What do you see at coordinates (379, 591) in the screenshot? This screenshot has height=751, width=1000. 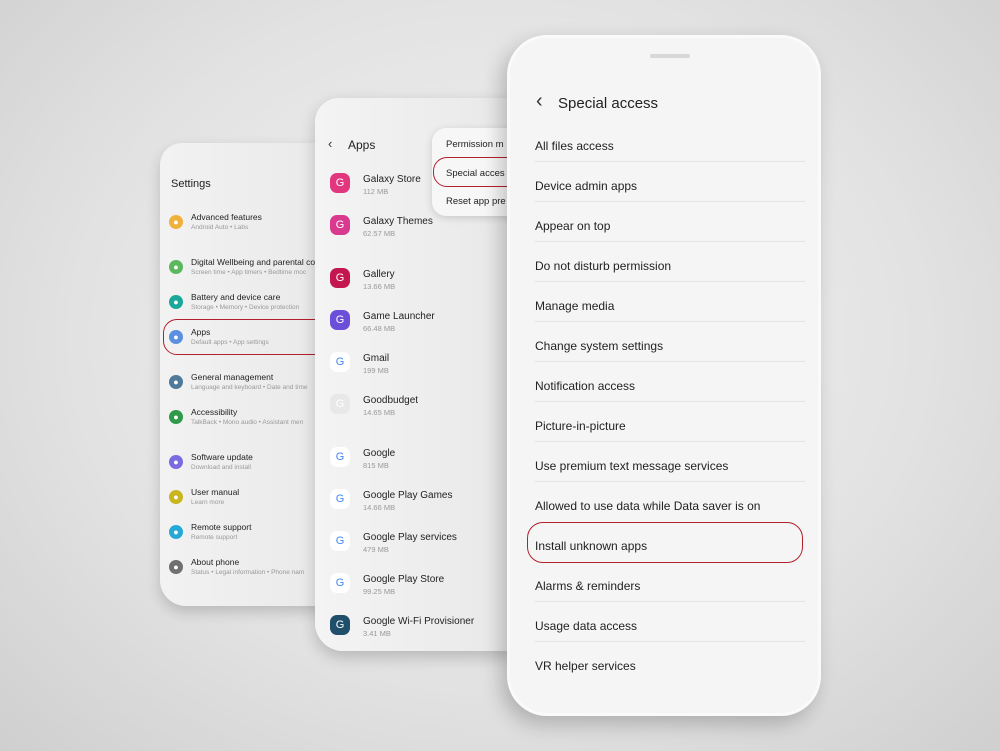 I see `app-size: 99.25 MB` at bounding box center [379, 591].